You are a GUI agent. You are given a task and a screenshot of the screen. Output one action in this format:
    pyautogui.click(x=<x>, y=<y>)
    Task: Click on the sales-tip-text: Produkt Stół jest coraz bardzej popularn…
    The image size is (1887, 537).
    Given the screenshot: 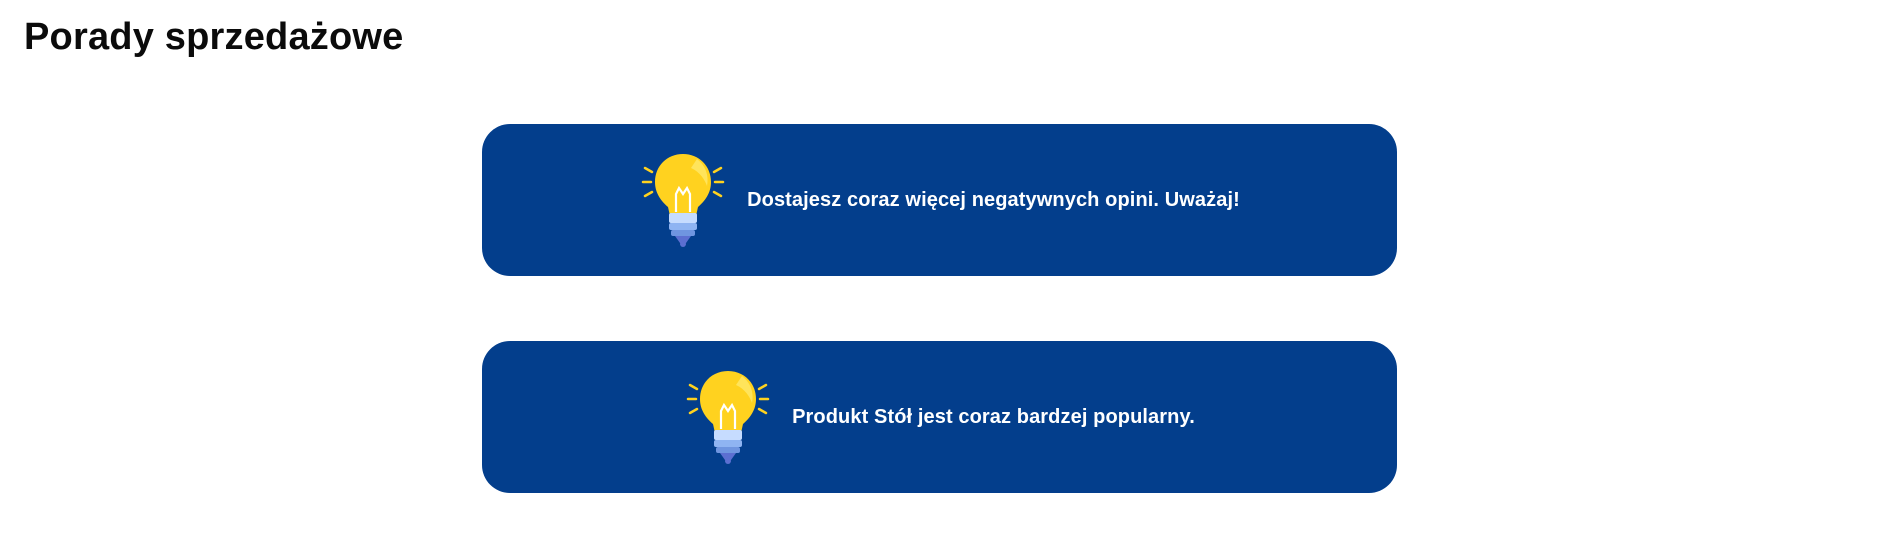 What is the action you would take?
    pyautogui.click(x=993, y=416)
    